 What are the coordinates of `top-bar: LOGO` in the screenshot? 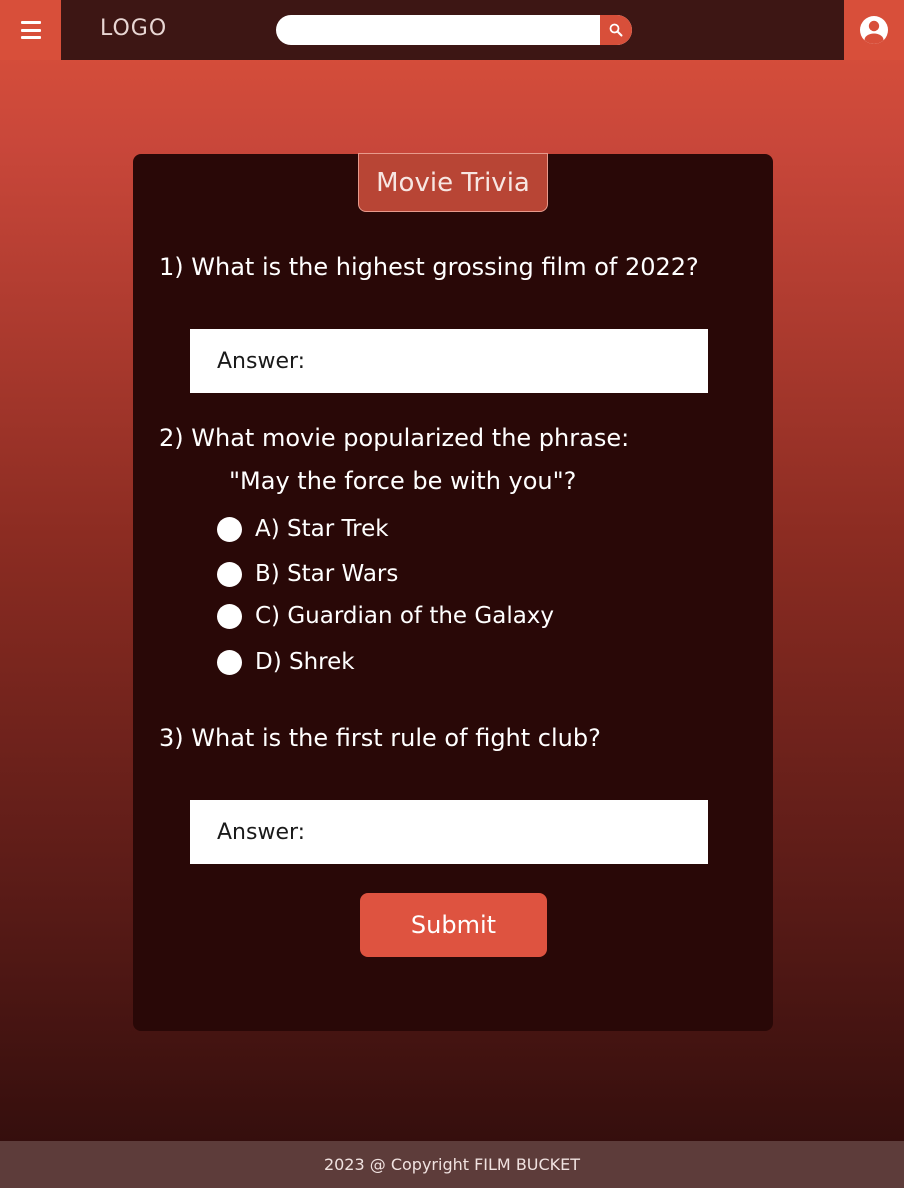 It's located at (452, 30).